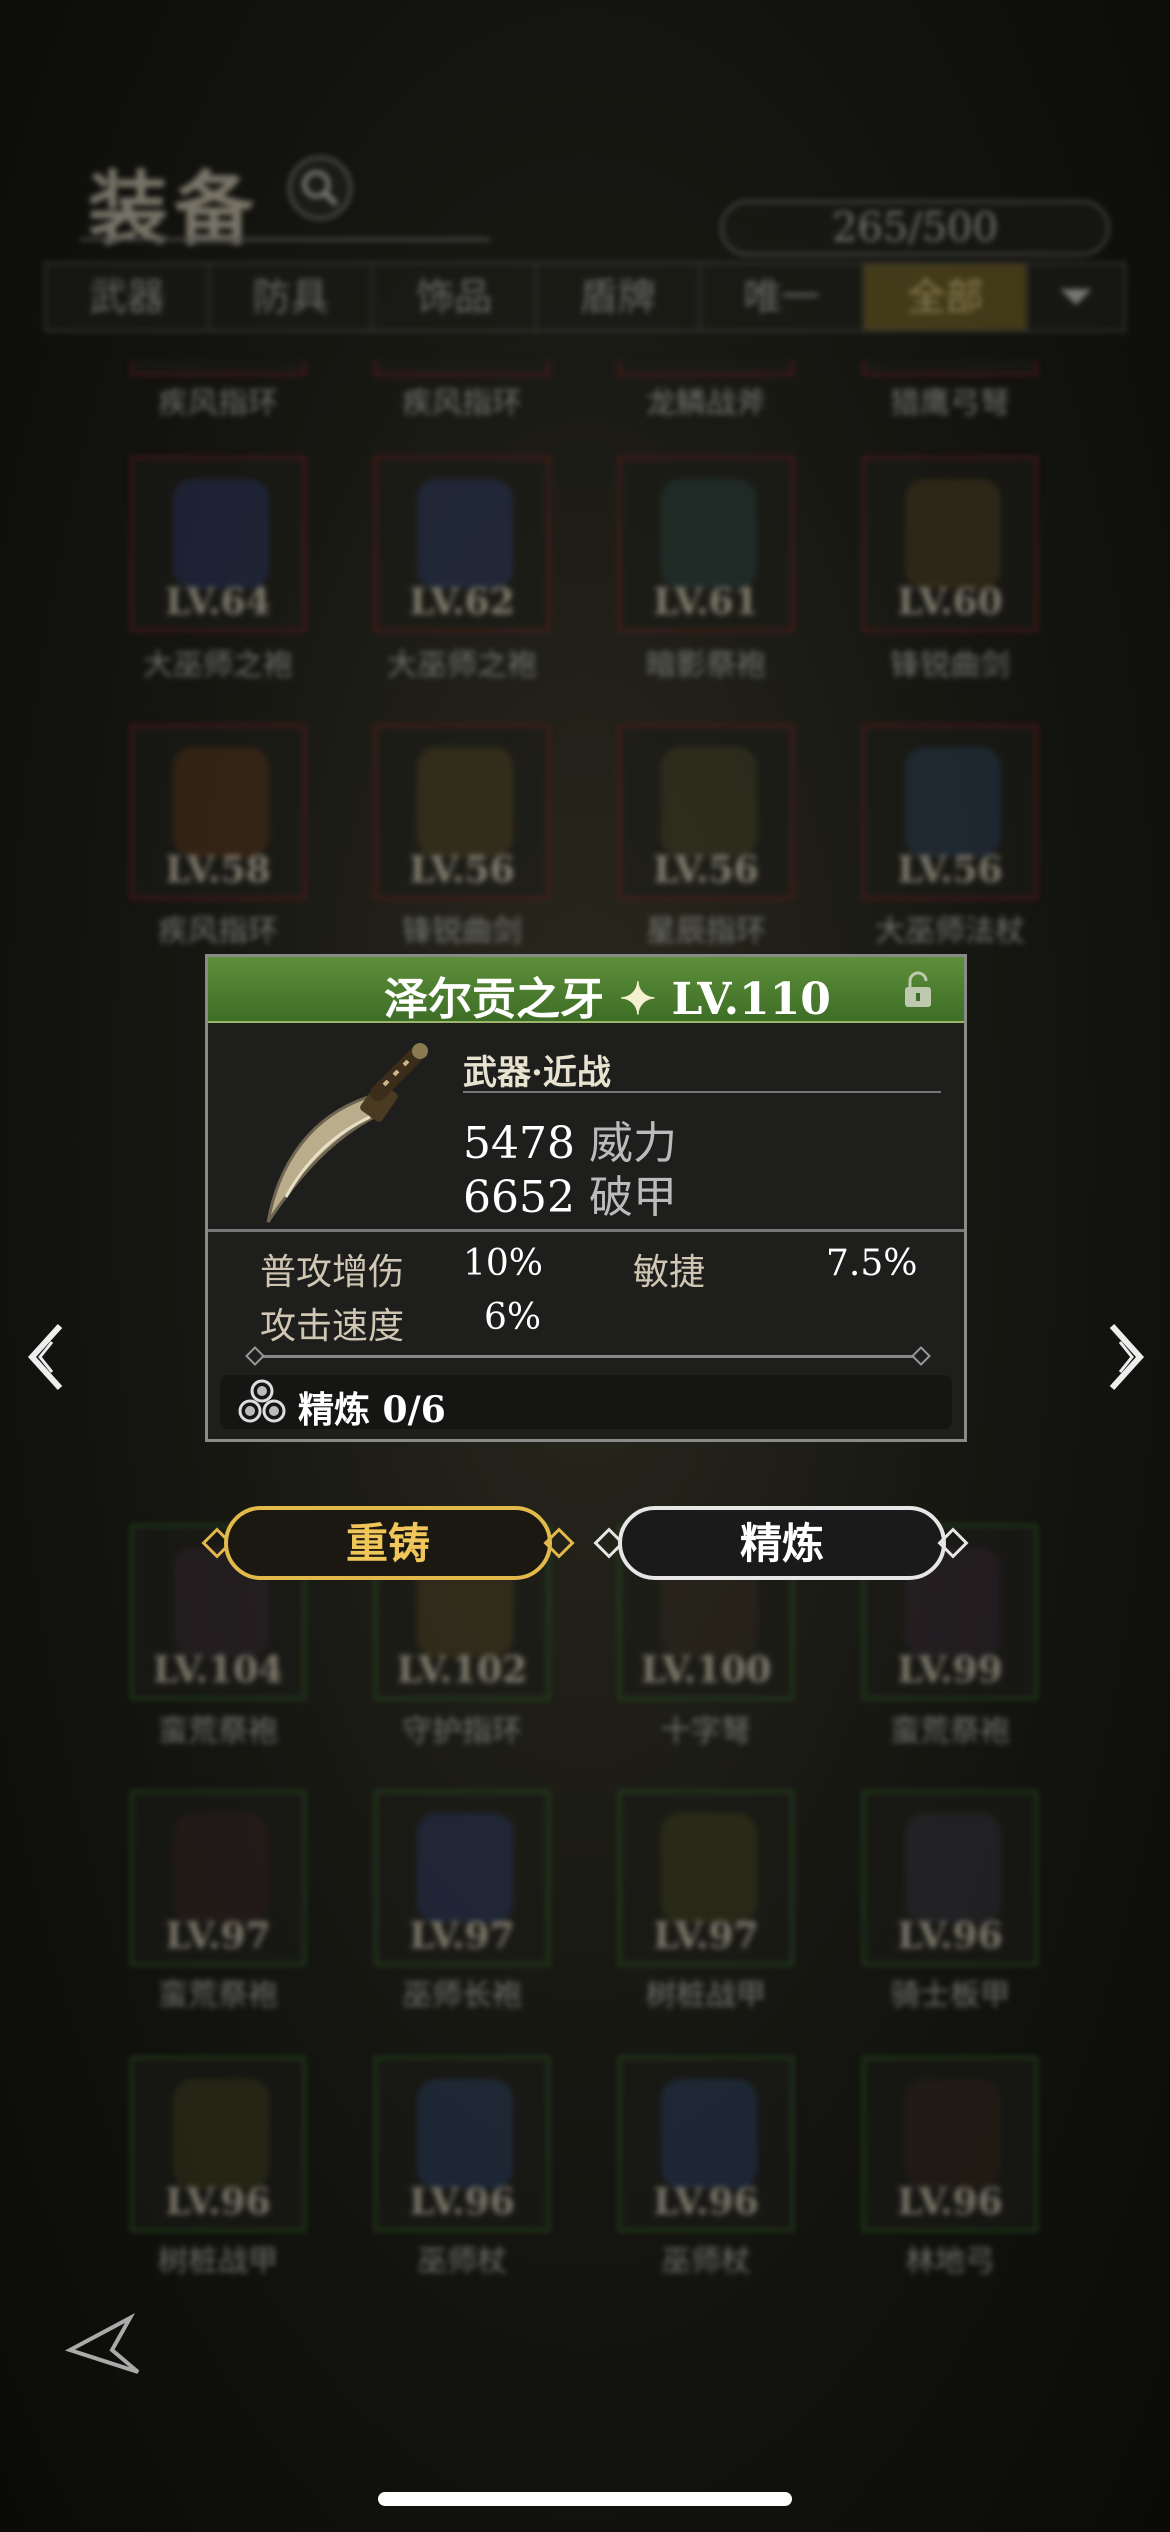 This screenshot has height=2532, width=1170. I want to click on inventory-counter: 265/500, so click(915, 228).